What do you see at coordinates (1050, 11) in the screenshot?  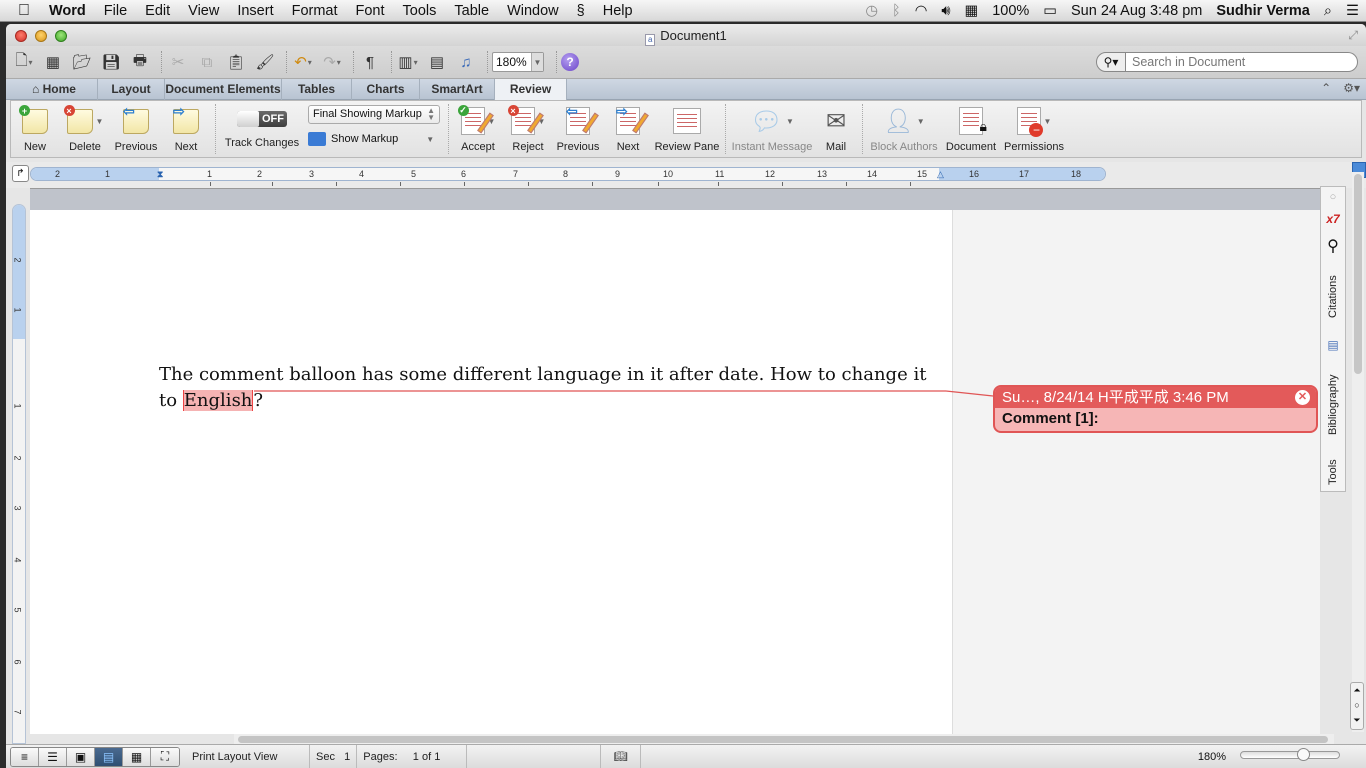 I see `battery-icon: ▭` at bounding box center [1050, 11].